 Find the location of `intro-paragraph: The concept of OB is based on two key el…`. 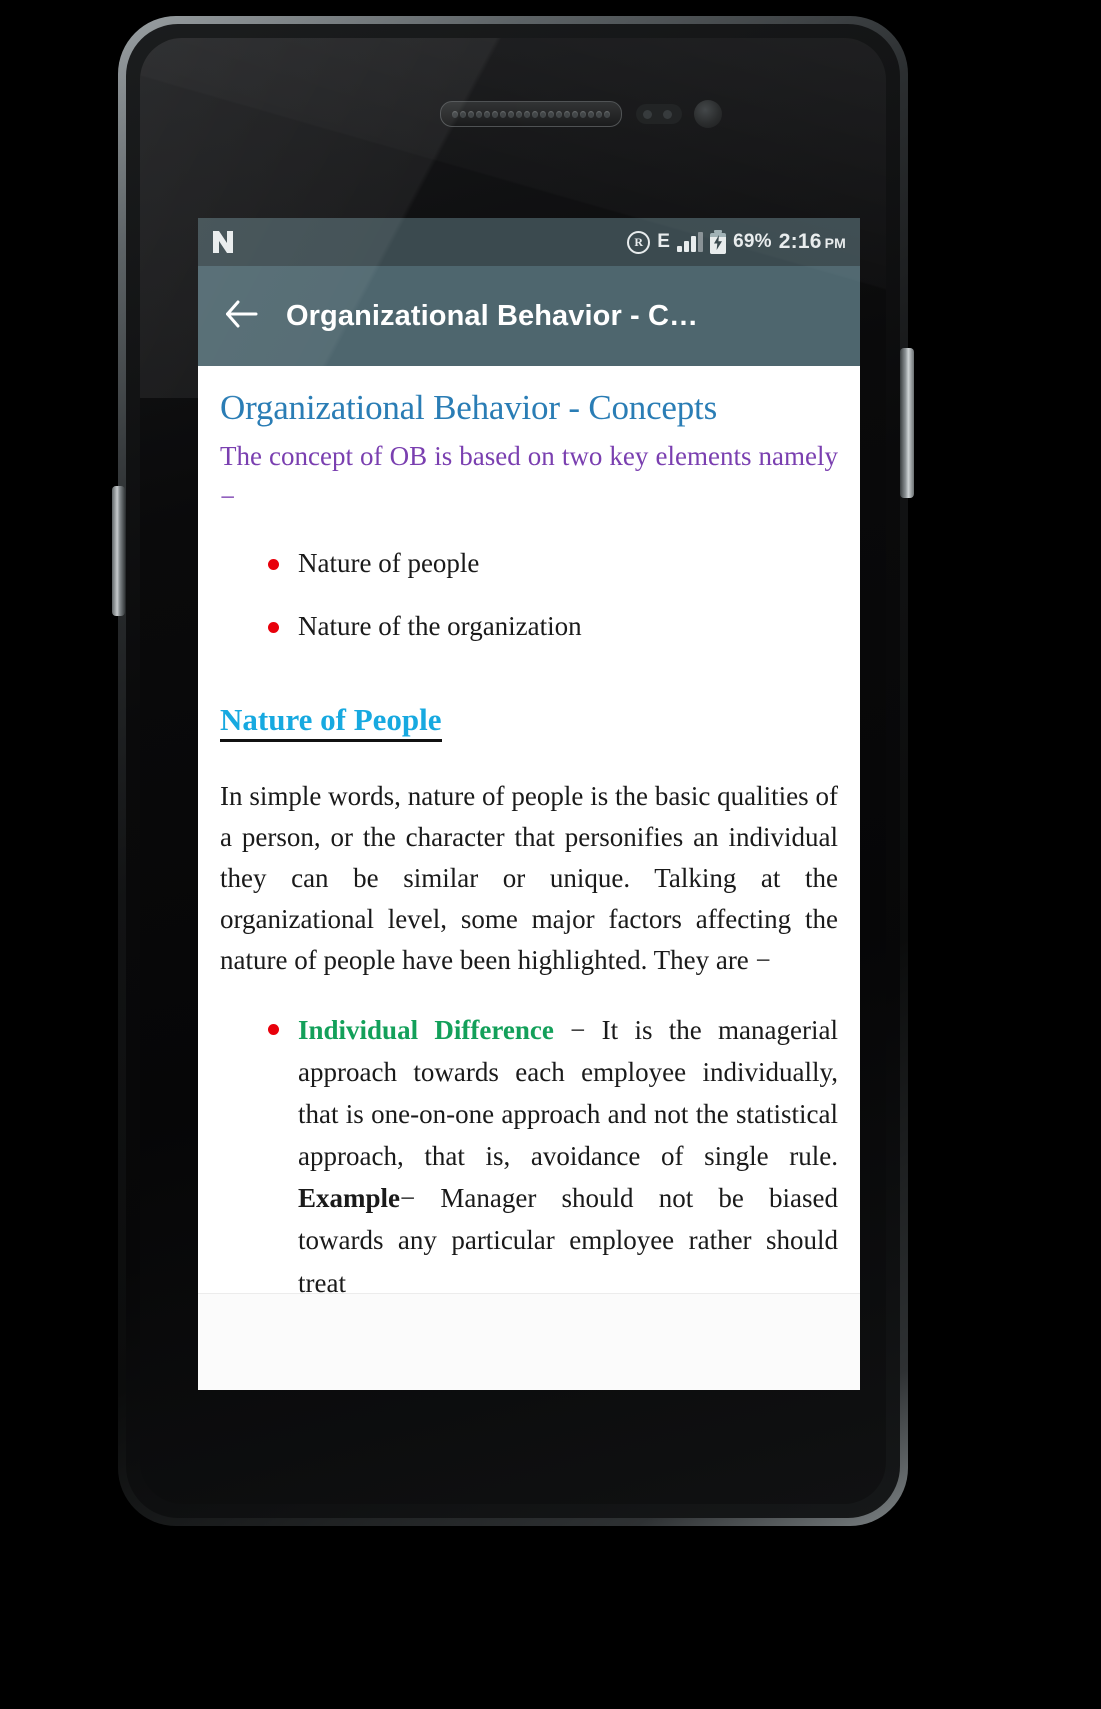

intro-paragraph: The concept of OB is based on two key el… is located at coordinates (529, 477).